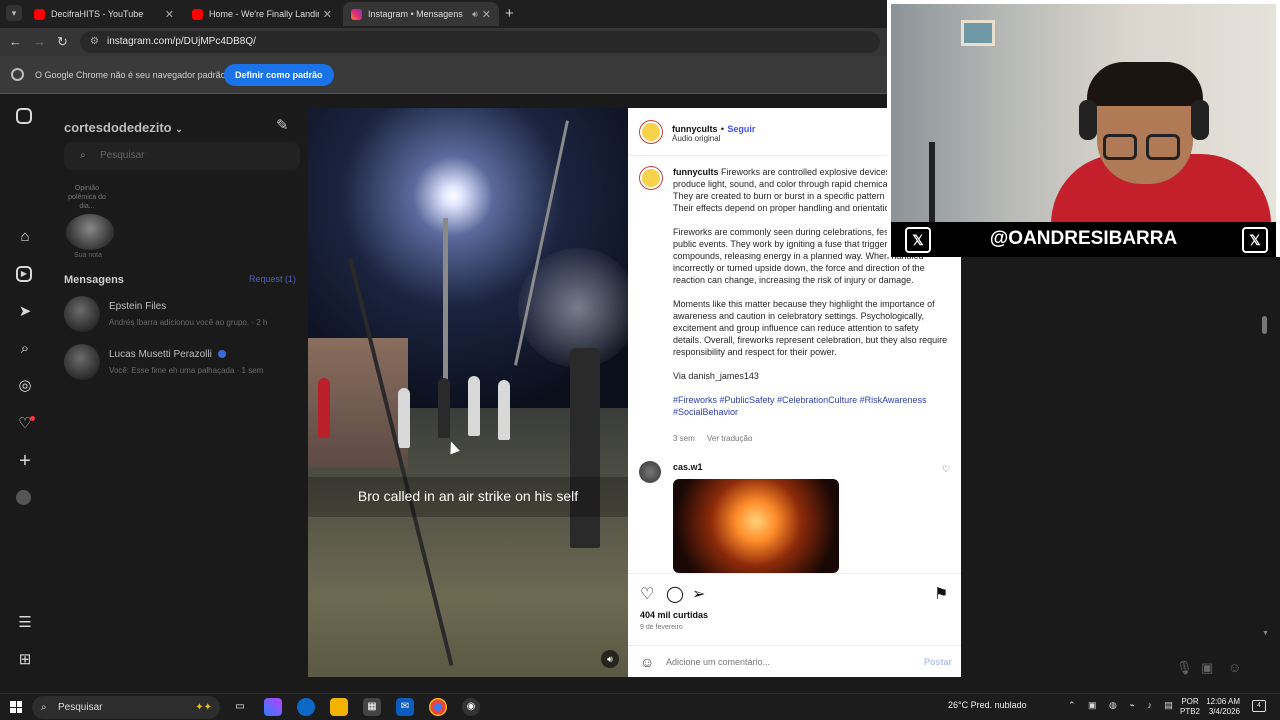  I want to click on comment-bar: ☺ Adicione um comentário... Postar, so click(794, 661).